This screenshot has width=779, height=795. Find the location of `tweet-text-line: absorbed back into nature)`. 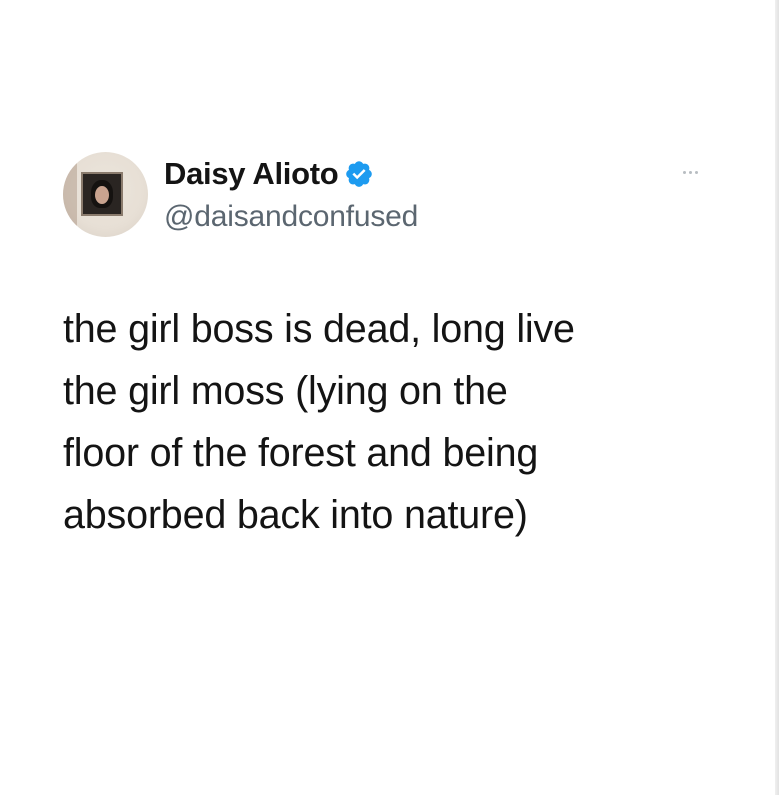

tweet-text-line: absorbed back into nature) is located at coordinates (295, 515).